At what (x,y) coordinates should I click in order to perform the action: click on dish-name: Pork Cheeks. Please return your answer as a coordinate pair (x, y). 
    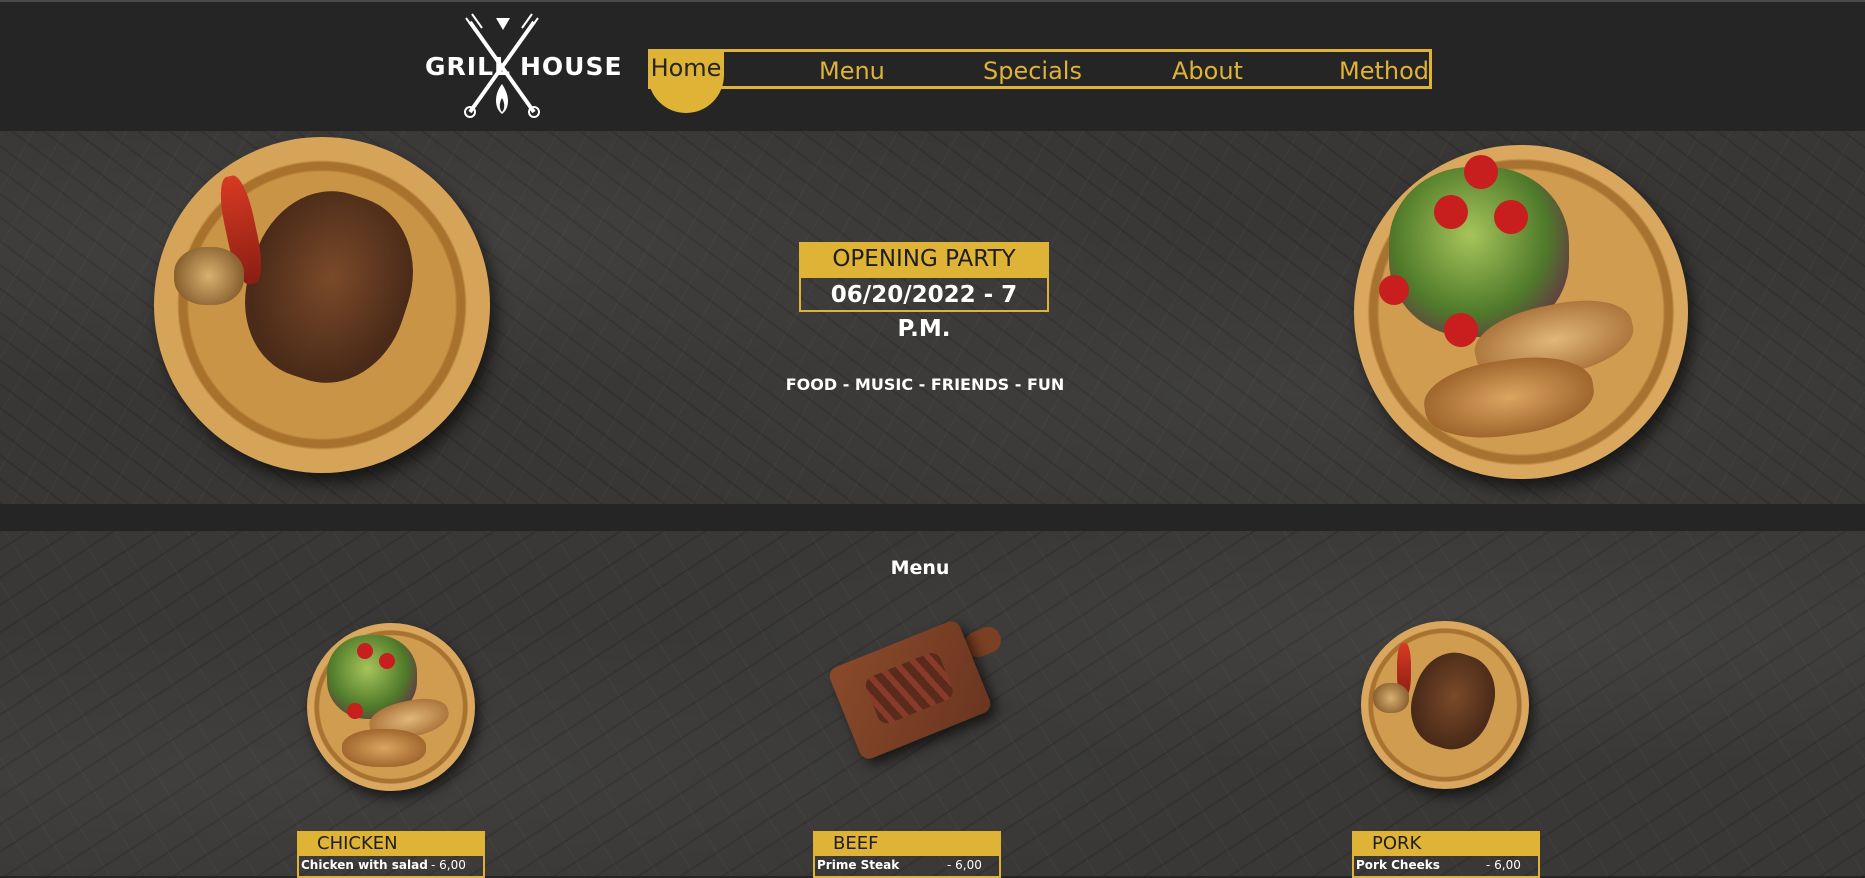
    Looking at the image, I should click on (1398, 865).